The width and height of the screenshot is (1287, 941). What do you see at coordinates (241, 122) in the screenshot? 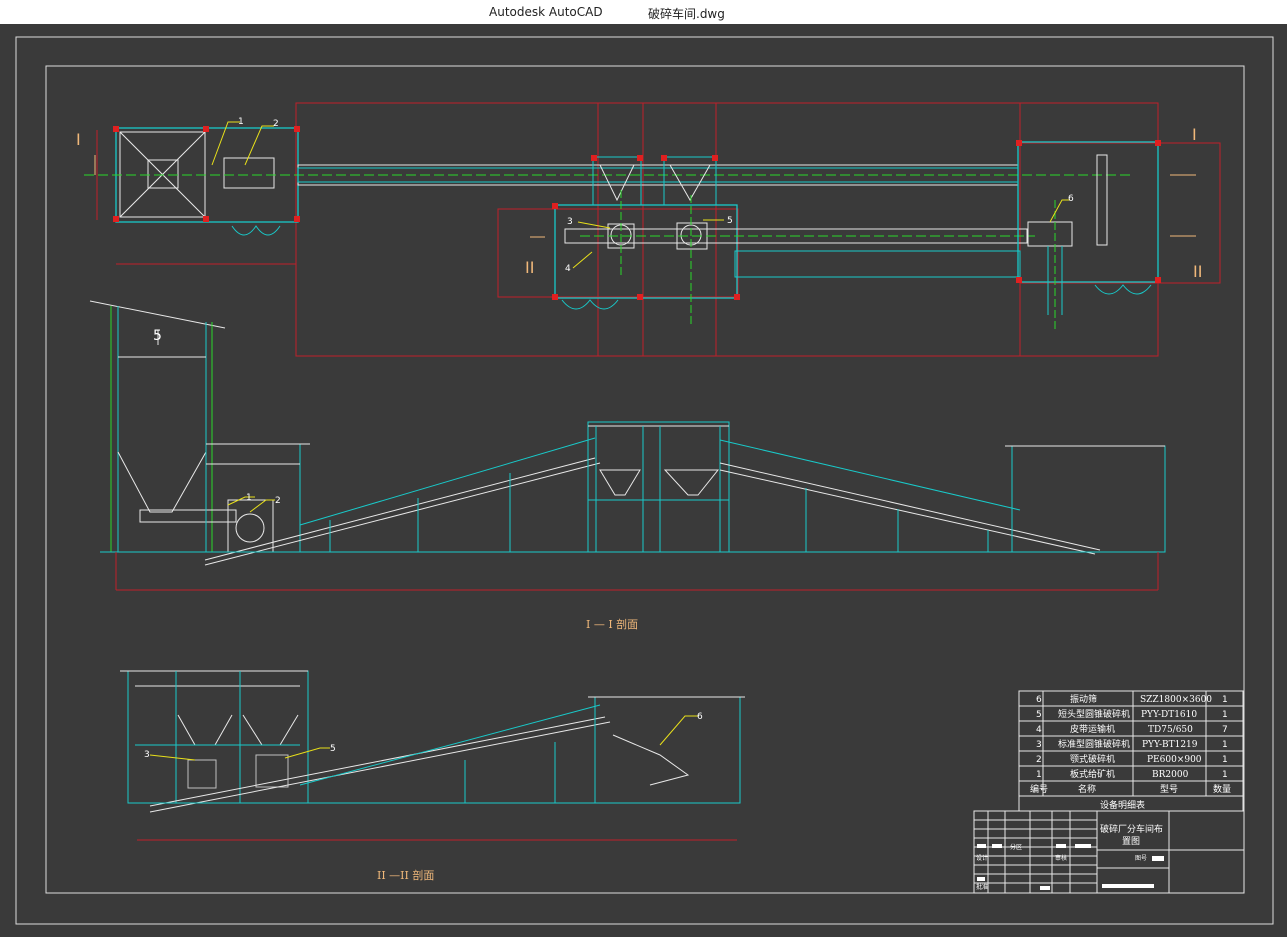
I see `callout-1: 1` at bounding box center [241, 122].